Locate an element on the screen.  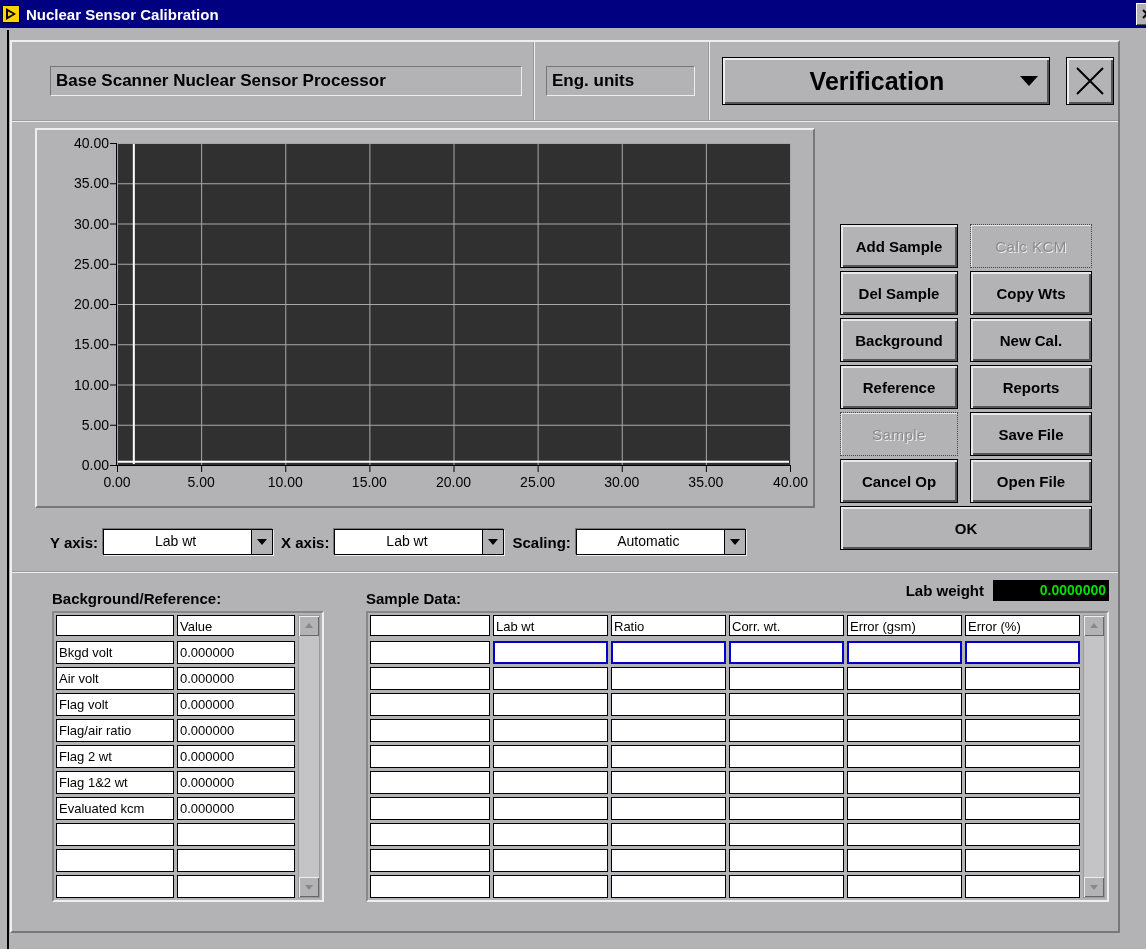
ok-button: OK is located at coordinates (966, 528).